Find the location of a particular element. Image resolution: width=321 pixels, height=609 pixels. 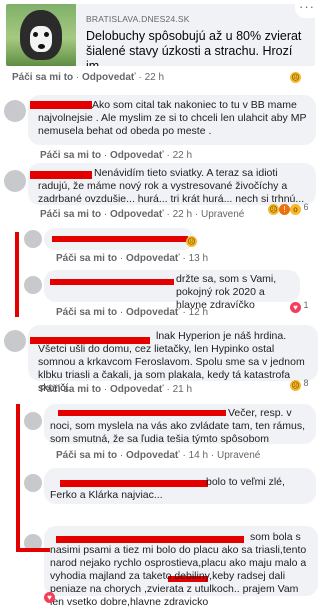

comment-reactions: ♥ is located at coordinates (49, 596).